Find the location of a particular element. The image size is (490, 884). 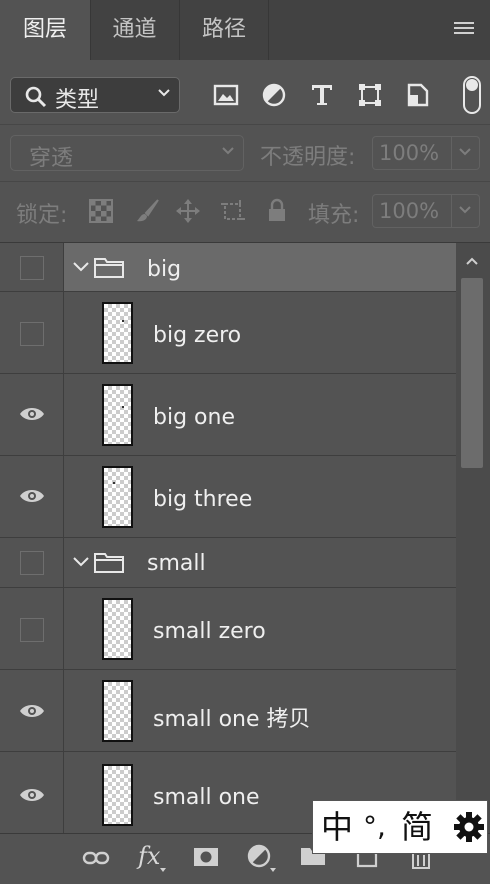

layer-name: big zero is located at coordinates (197, 335).